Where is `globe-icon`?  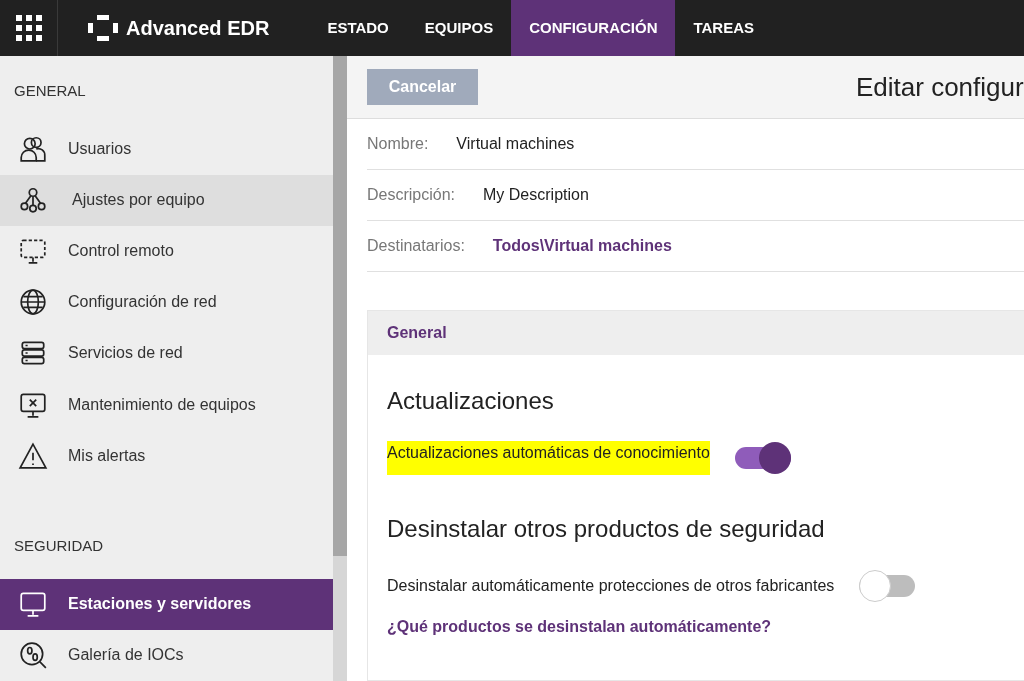 globe-icon is located at coordinates (33, 302).